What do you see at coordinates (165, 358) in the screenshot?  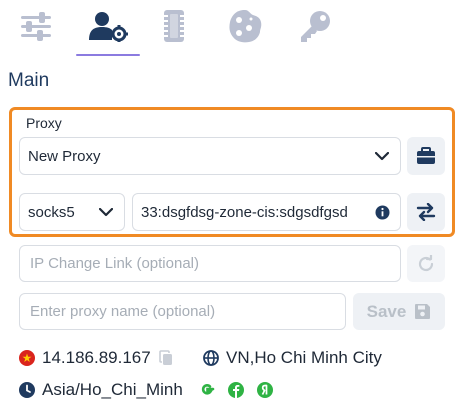 I see `copy-icon` at bounding box center [165, 358].